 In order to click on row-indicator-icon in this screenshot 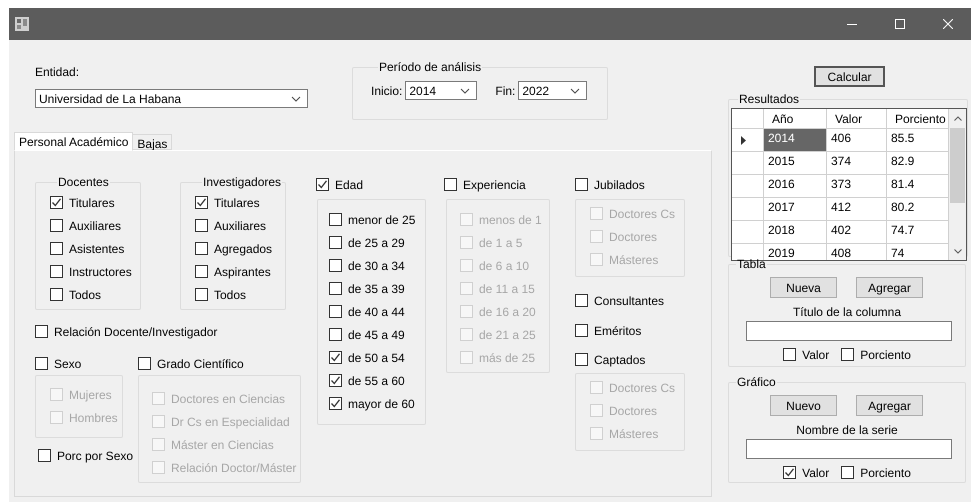, I will do `click(743, 140)`.